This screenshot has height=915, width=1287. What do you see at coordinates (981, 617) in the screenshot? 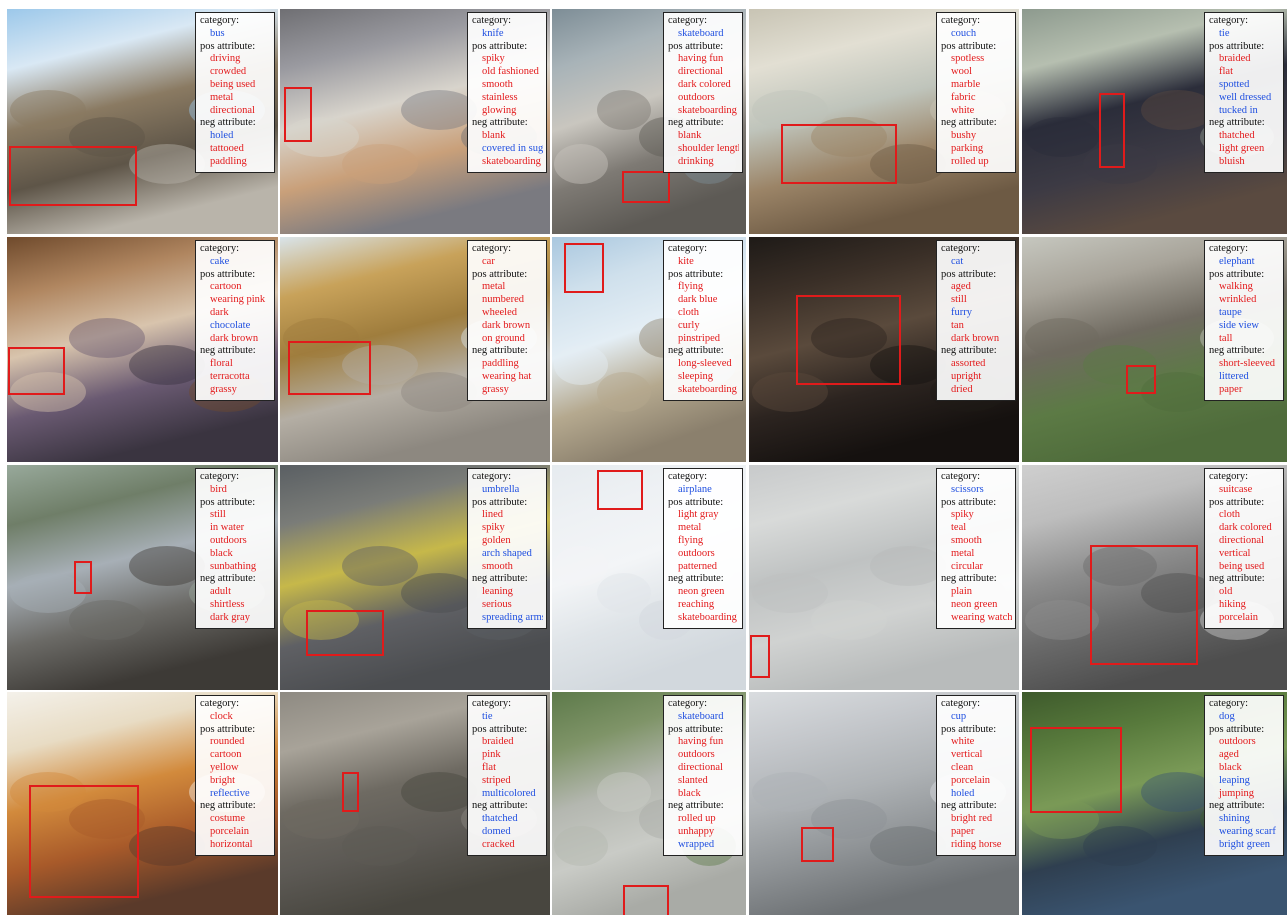
I see `neg-attribute: wearing watch` at bounding box center [981, 617].